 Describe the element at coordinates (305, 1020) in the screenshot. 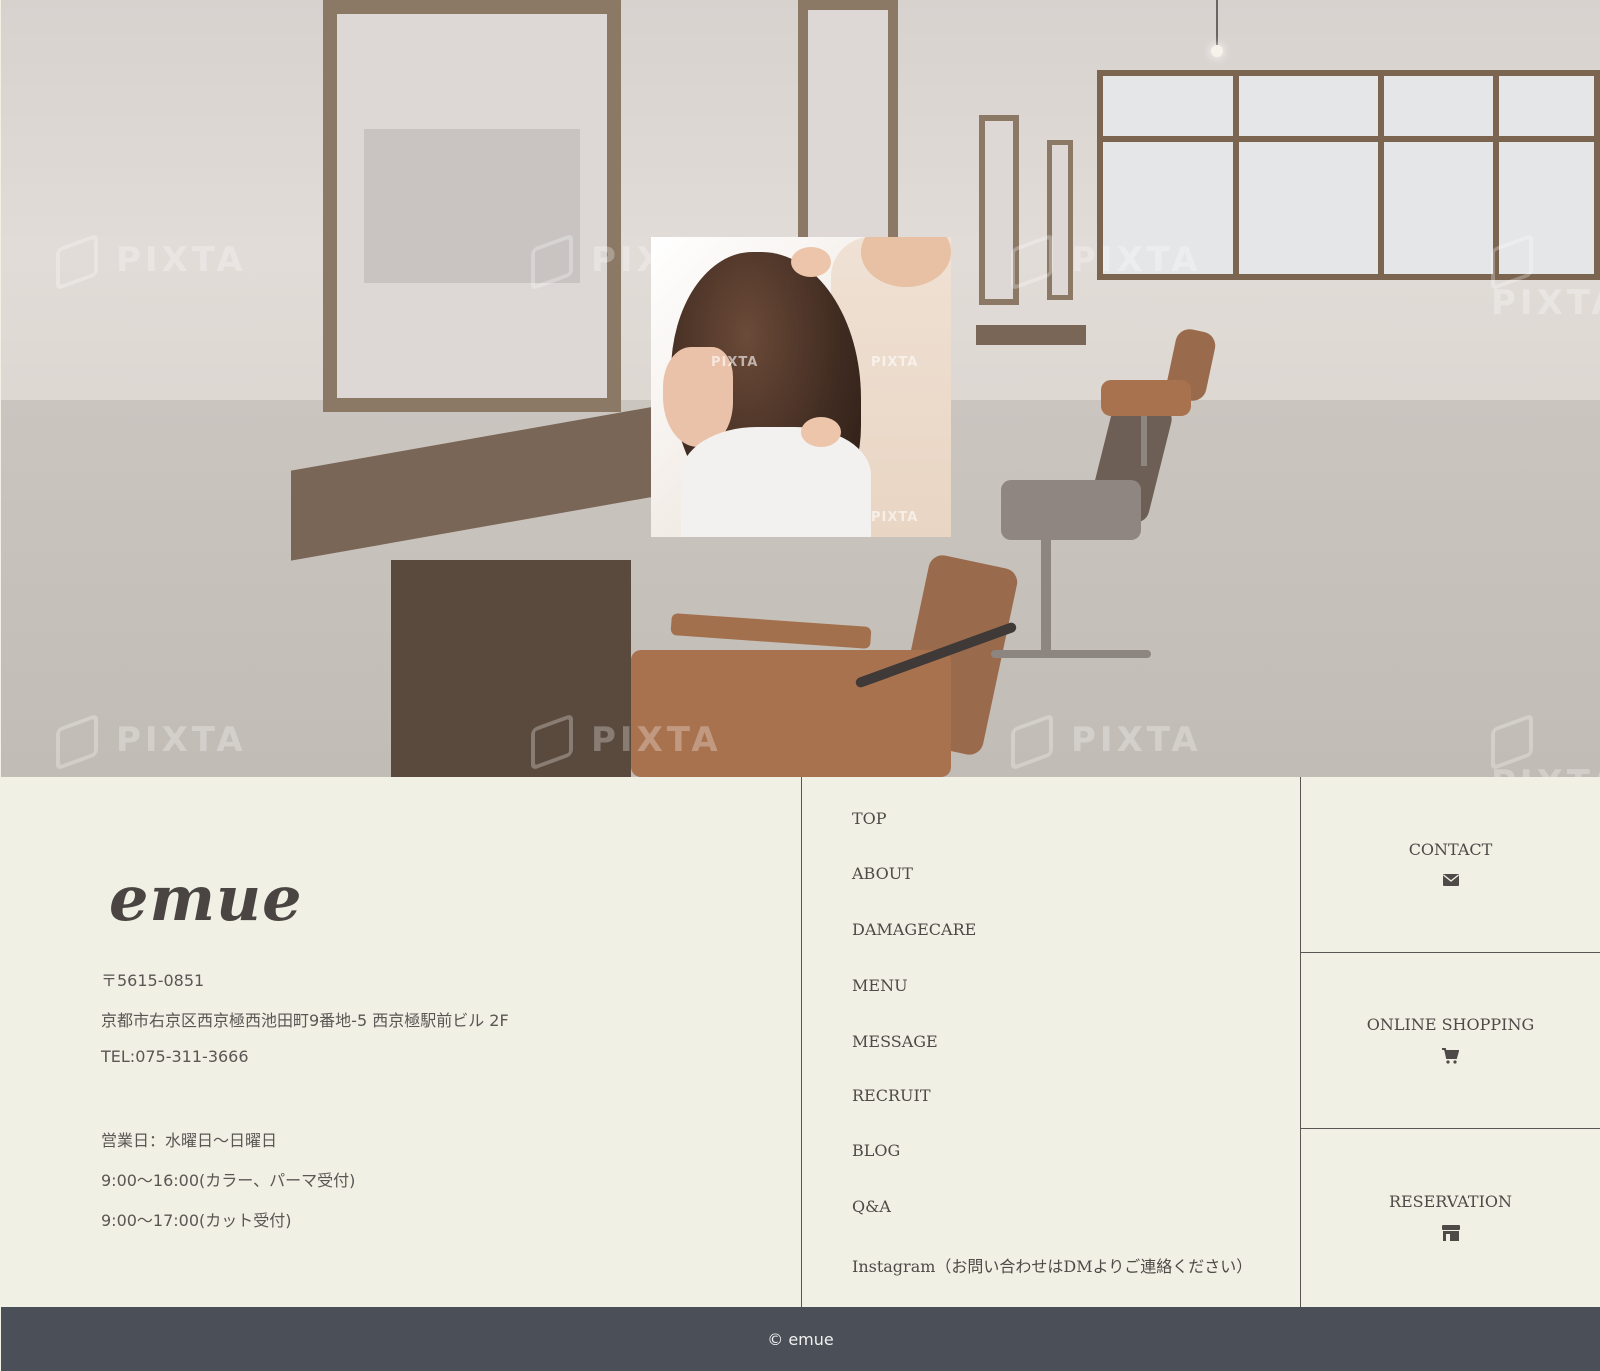

I see `address: 京都市右京区西京極西池田町9番地-5 西京極駅前ビル 2F` at that location.